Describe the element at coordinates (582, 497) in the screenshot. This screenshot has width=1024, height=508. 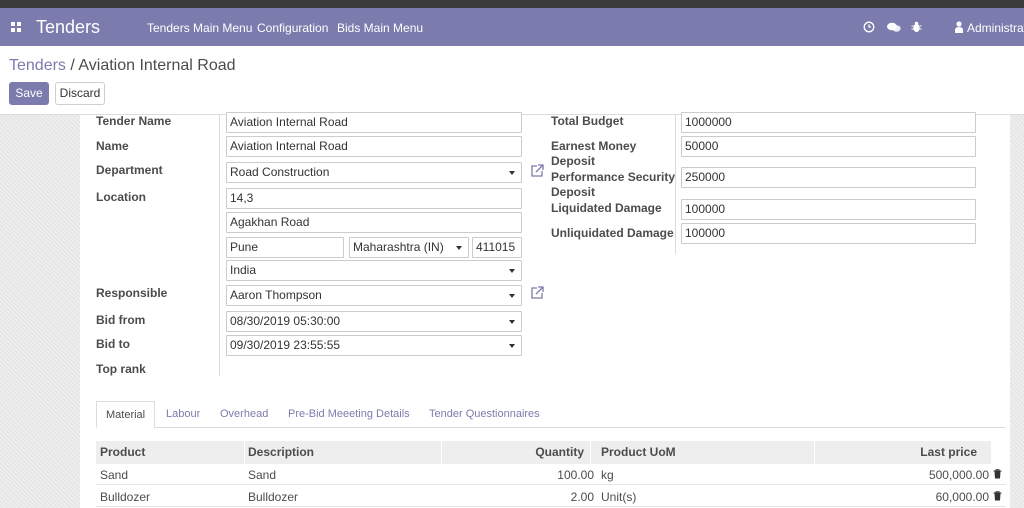
I see `cell-quantity: 2.00` at that location.